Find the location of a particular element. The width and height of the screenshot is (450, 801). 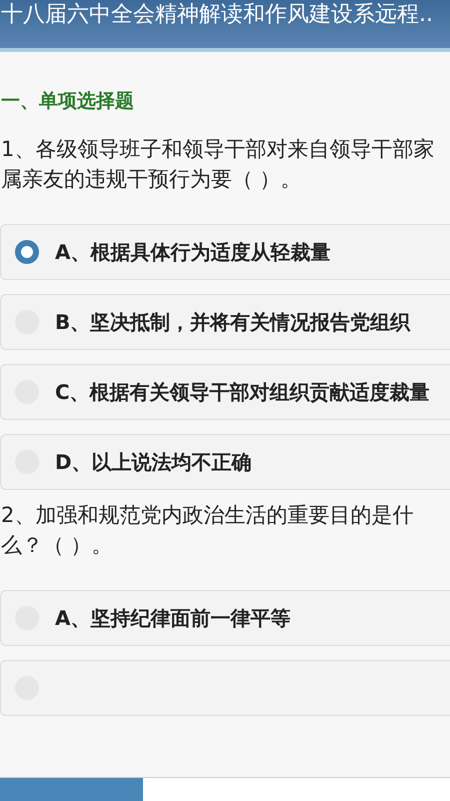

question-text: 2、加强和规范党内政治生活的重要目的是什么？（ ）。 is located at coordinates (207, 530).